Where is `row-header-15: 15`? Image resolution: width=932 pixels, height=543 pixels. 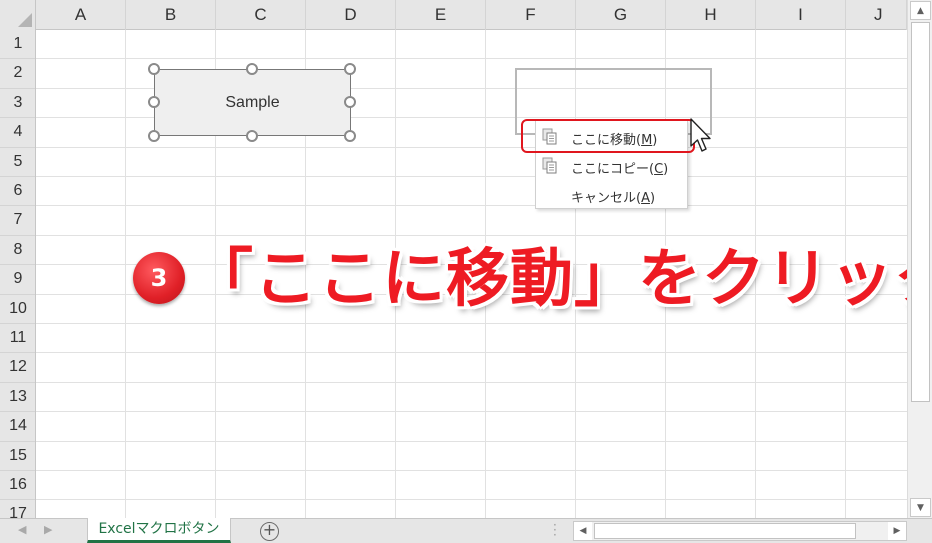 row-header-15: 15 is located at coordinates (17, 456).